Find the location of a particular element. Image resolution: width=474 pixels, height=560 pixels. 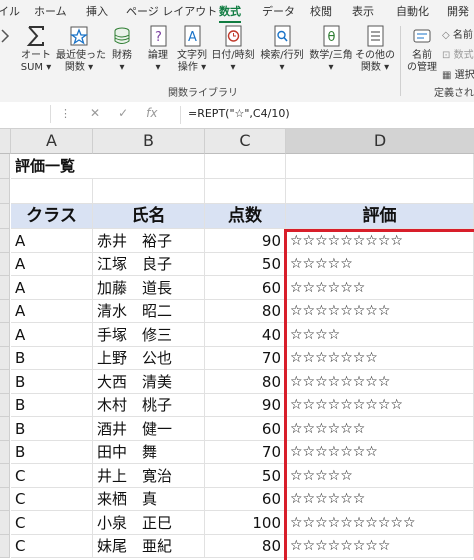

score-cell: 40 is located at coordinates (245, 335).